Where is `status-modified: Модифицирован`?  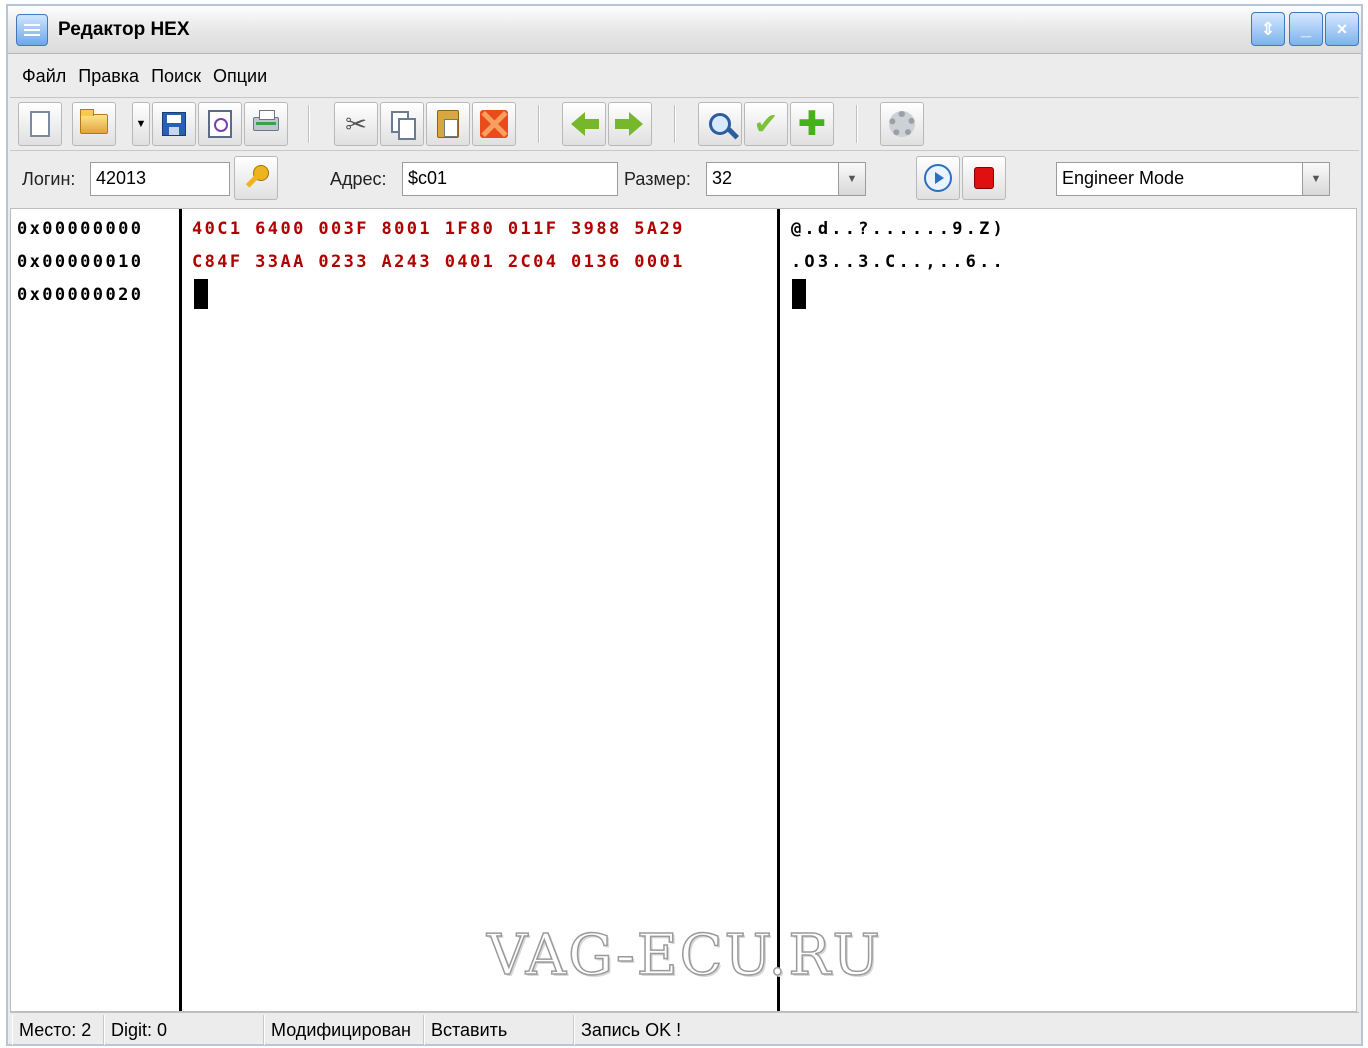
status-modified: Модифицирован is located at coordinates (344, 1030).